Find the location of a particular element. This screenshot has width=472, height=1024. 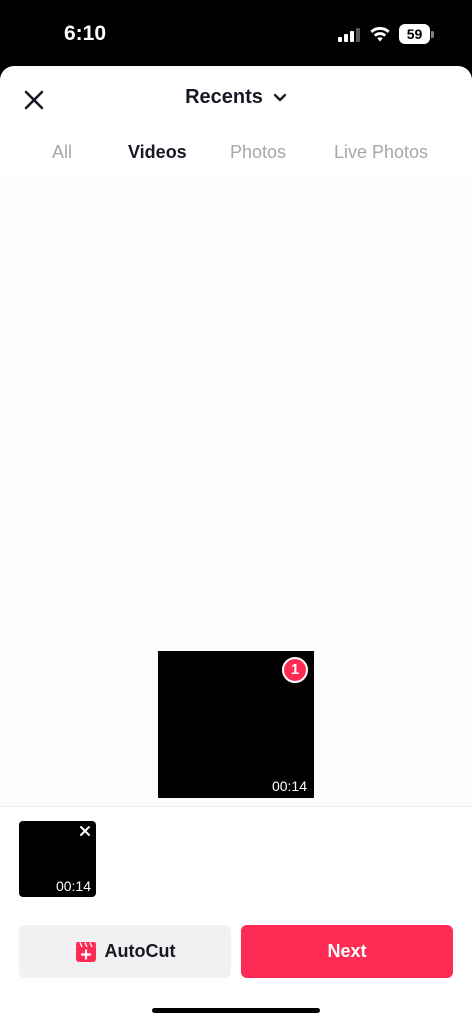

tab-live-photos: Live Photos is located at coordinates (381, 152).